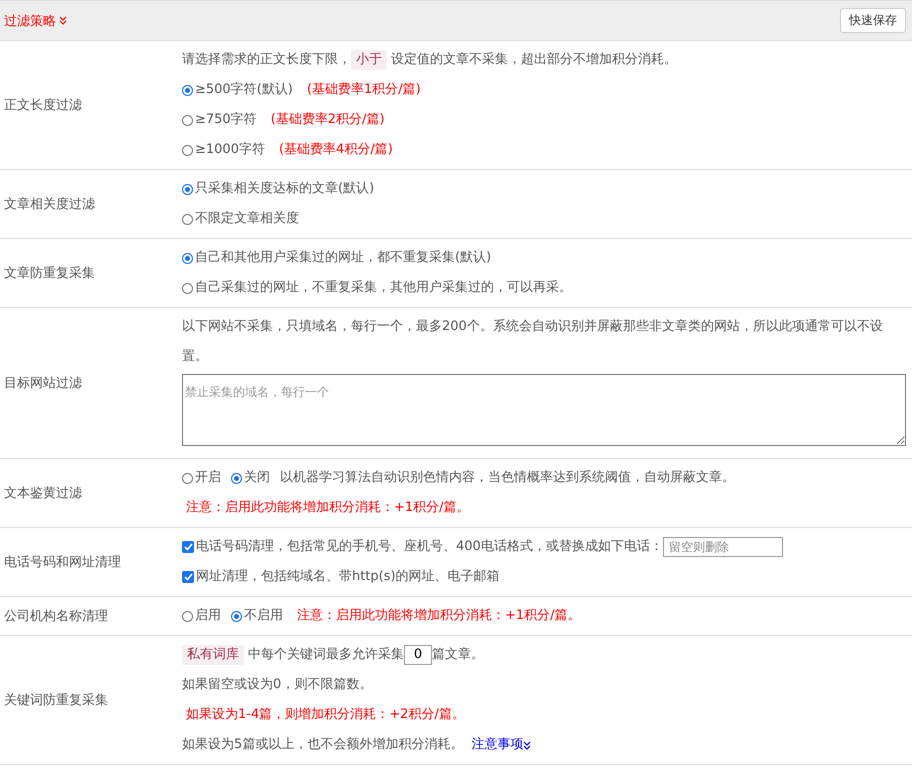  Describe the element at coordinates (244, 90) in the screenshot. I see `radio-label: ≥500字符(默认)` at that location.